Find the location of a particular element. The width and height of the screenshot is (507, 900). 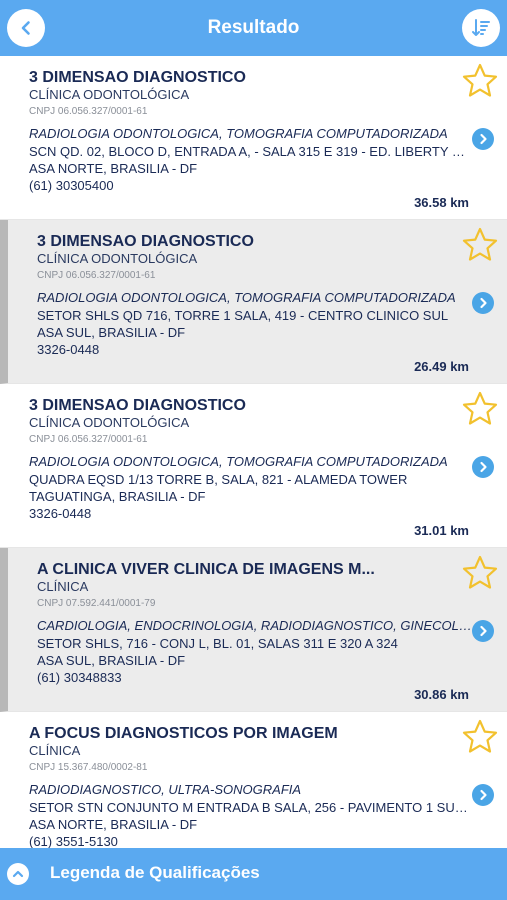

chevron-left-icon is located at coordinates (25, 28).